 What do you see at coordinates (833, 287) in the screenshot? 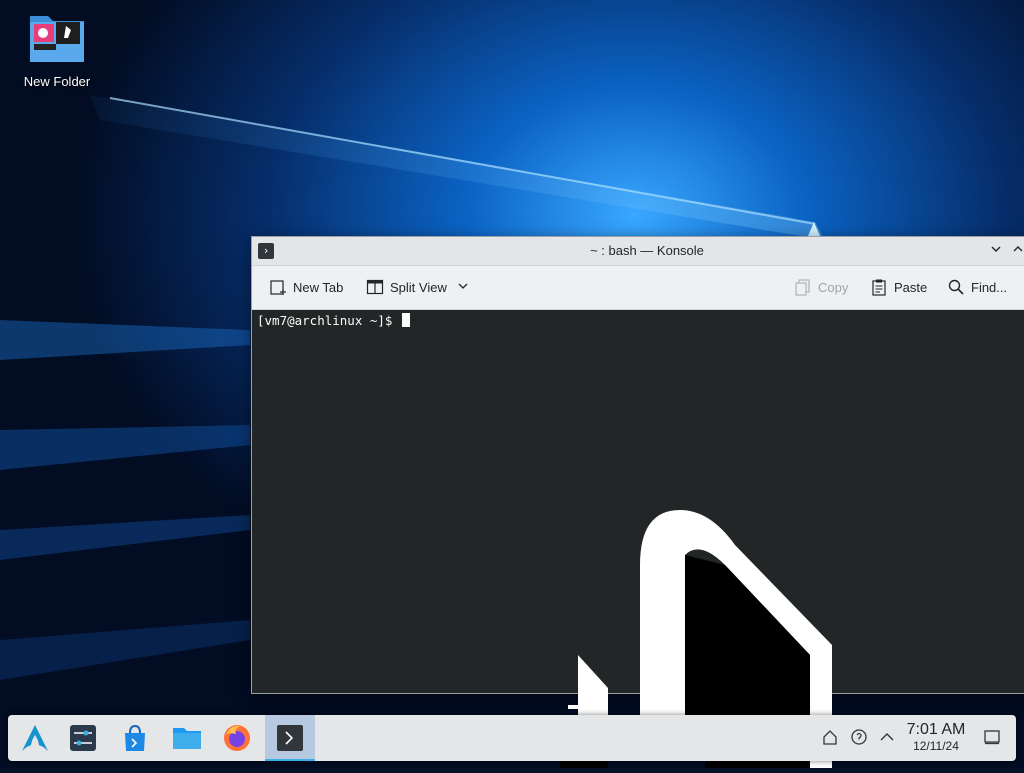
I see `copy-label: Copy` at bounding box center [833, 287].